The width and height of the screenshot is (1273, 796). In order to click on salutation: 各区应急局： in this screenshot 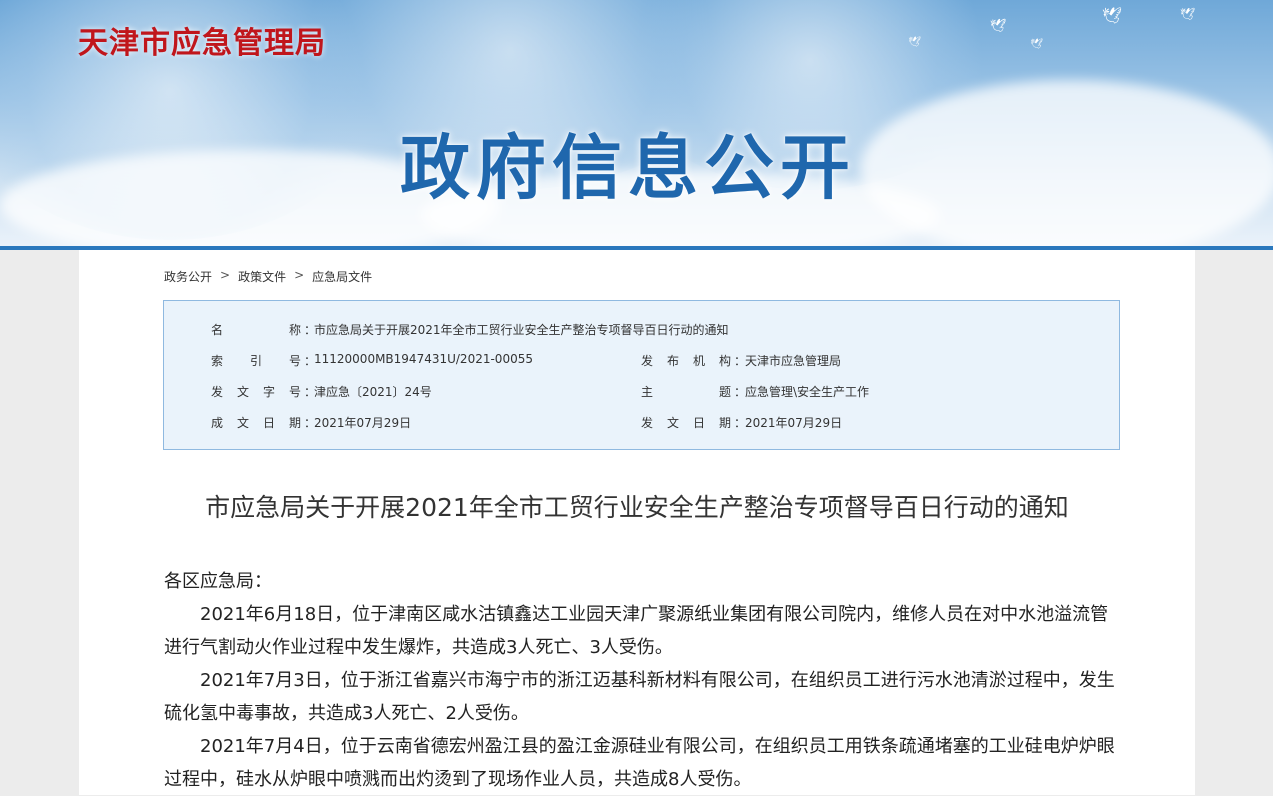, I will do `click(218, 581)`.